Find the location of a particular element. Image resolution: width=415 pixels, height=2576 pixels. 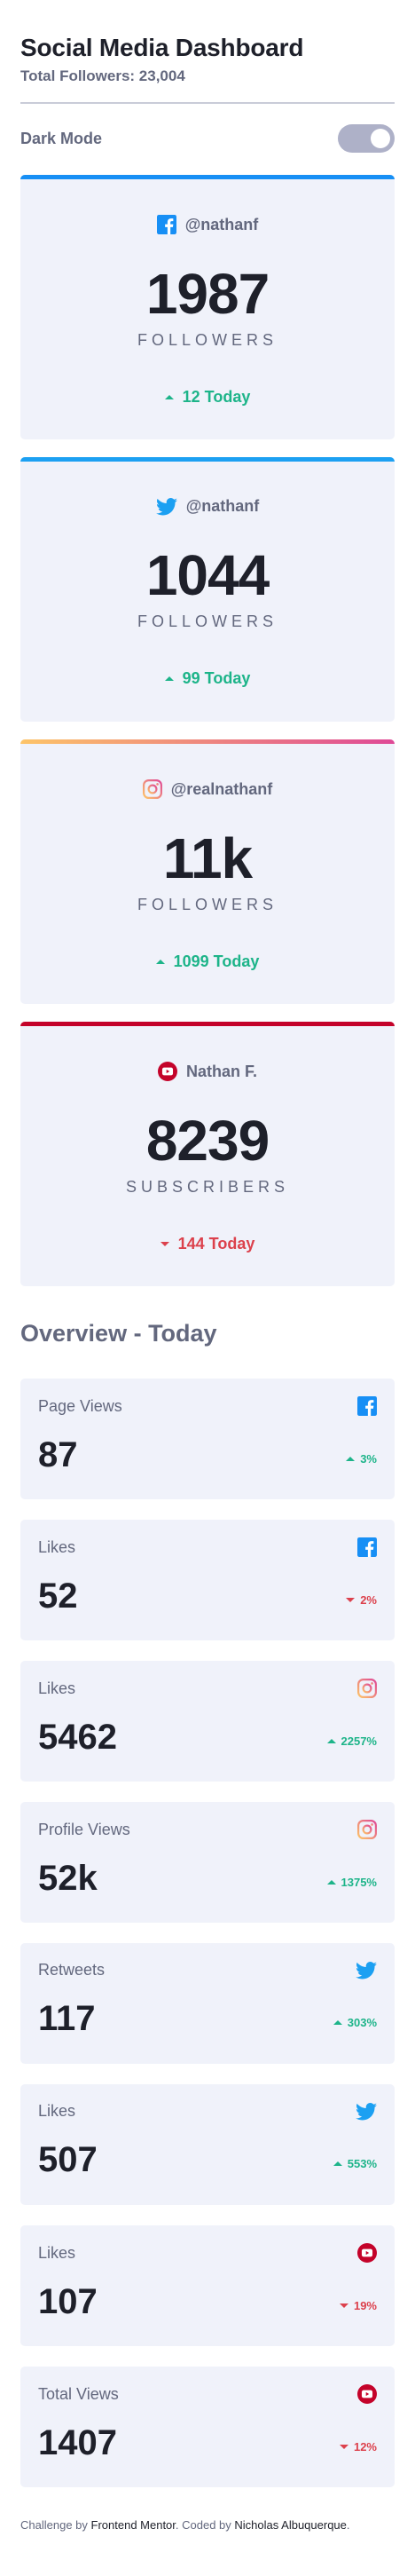

dark-mode-toggle is located at coordinates (366, 138).